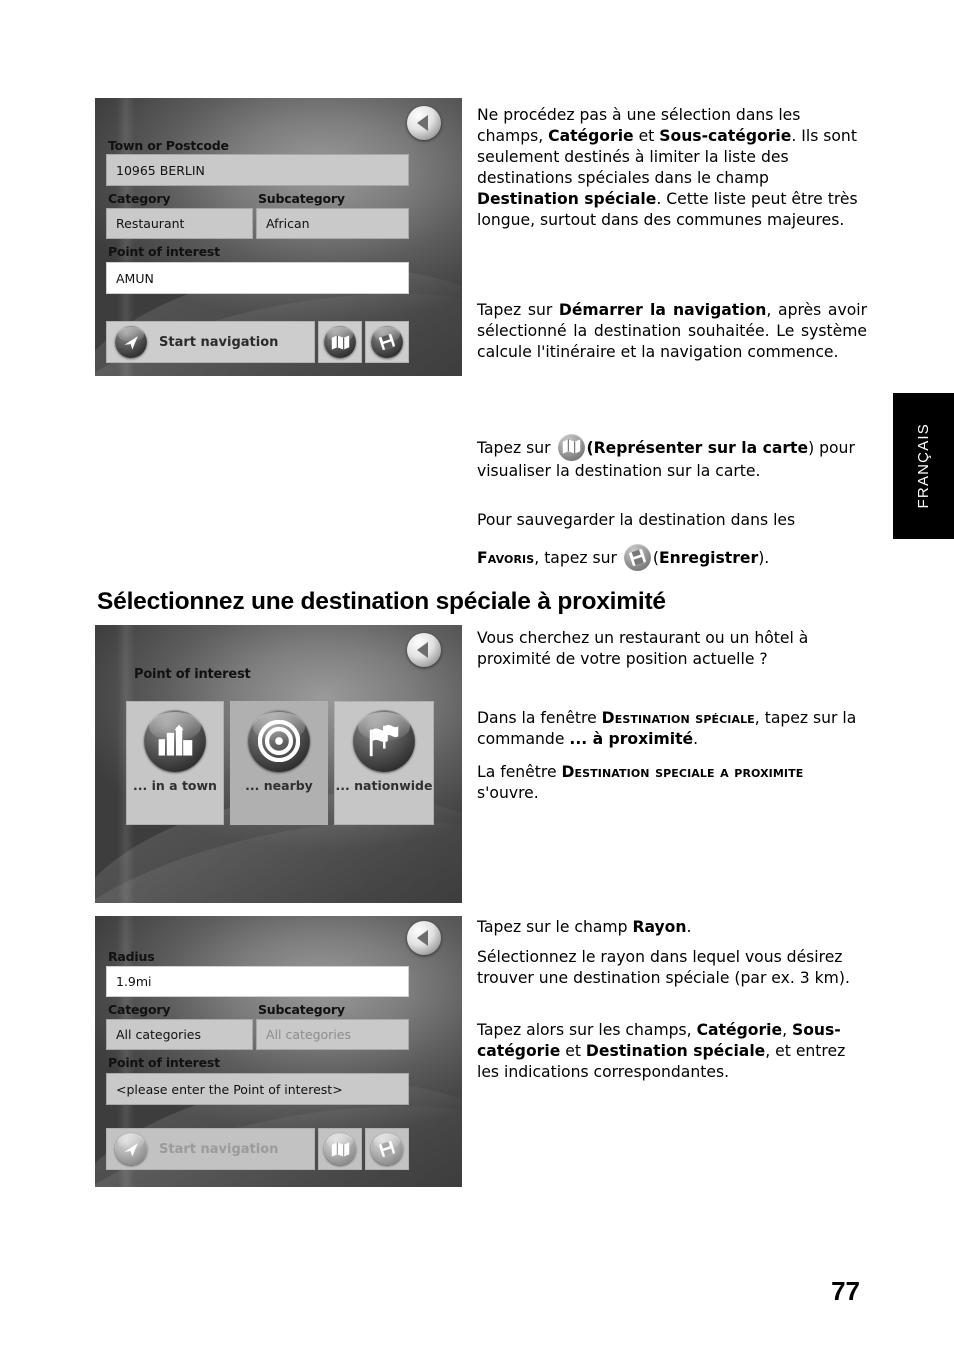 This screenshot has height=1355, width=954. I want to click on p3-bold-represent-on-map: Représenter sur la carte, so click(701, 448).